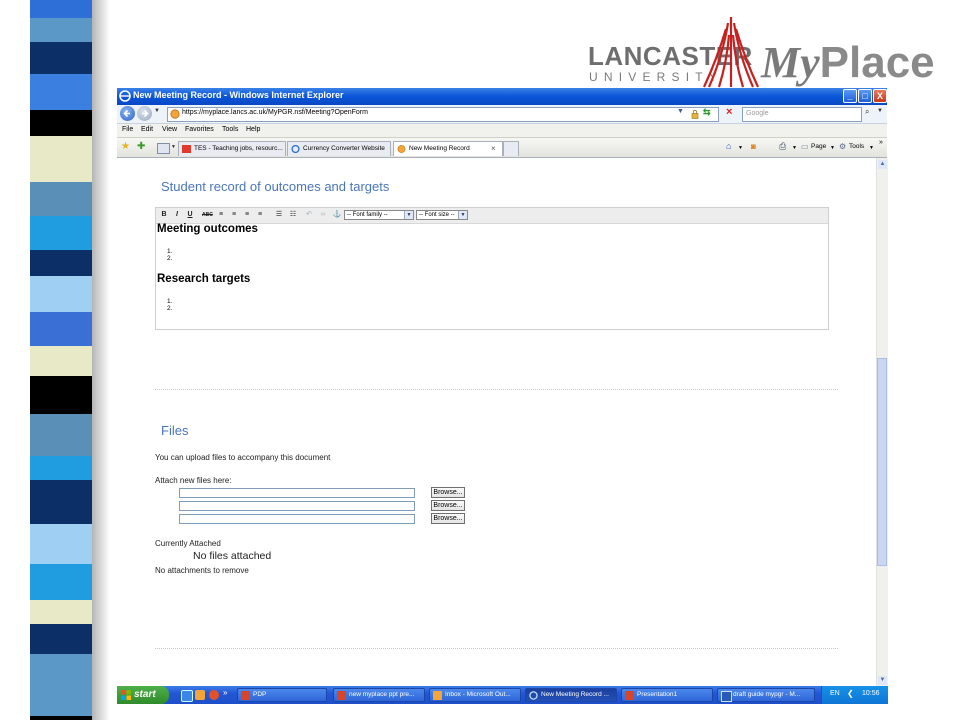 The image size is (960, 720). Describe the element at coordinates (282, 695) in the screenshot. I see `taskbar-item-pdp: PDP` at that location.